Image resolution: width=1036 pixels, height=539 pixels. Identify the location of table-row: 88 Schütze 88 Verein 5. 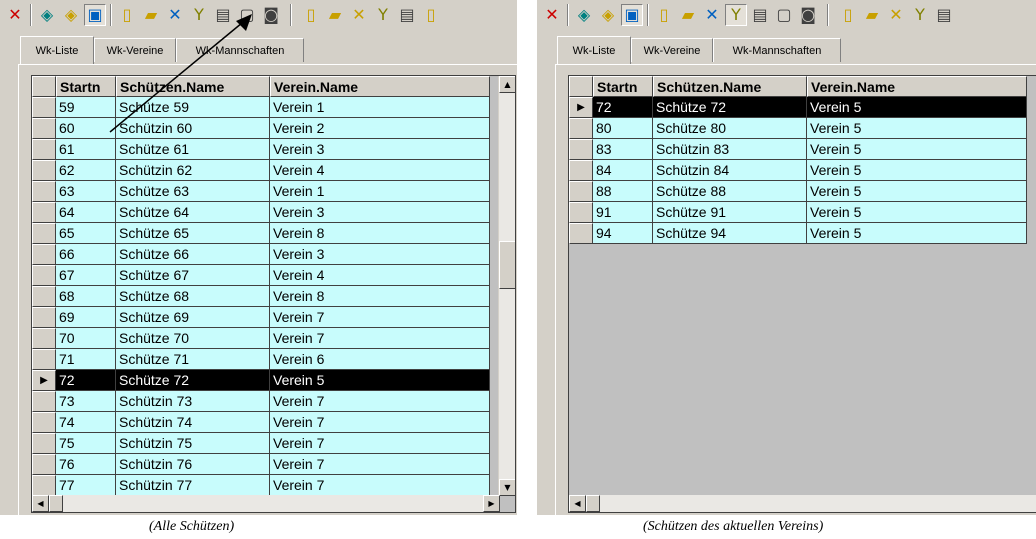
(798, 191).